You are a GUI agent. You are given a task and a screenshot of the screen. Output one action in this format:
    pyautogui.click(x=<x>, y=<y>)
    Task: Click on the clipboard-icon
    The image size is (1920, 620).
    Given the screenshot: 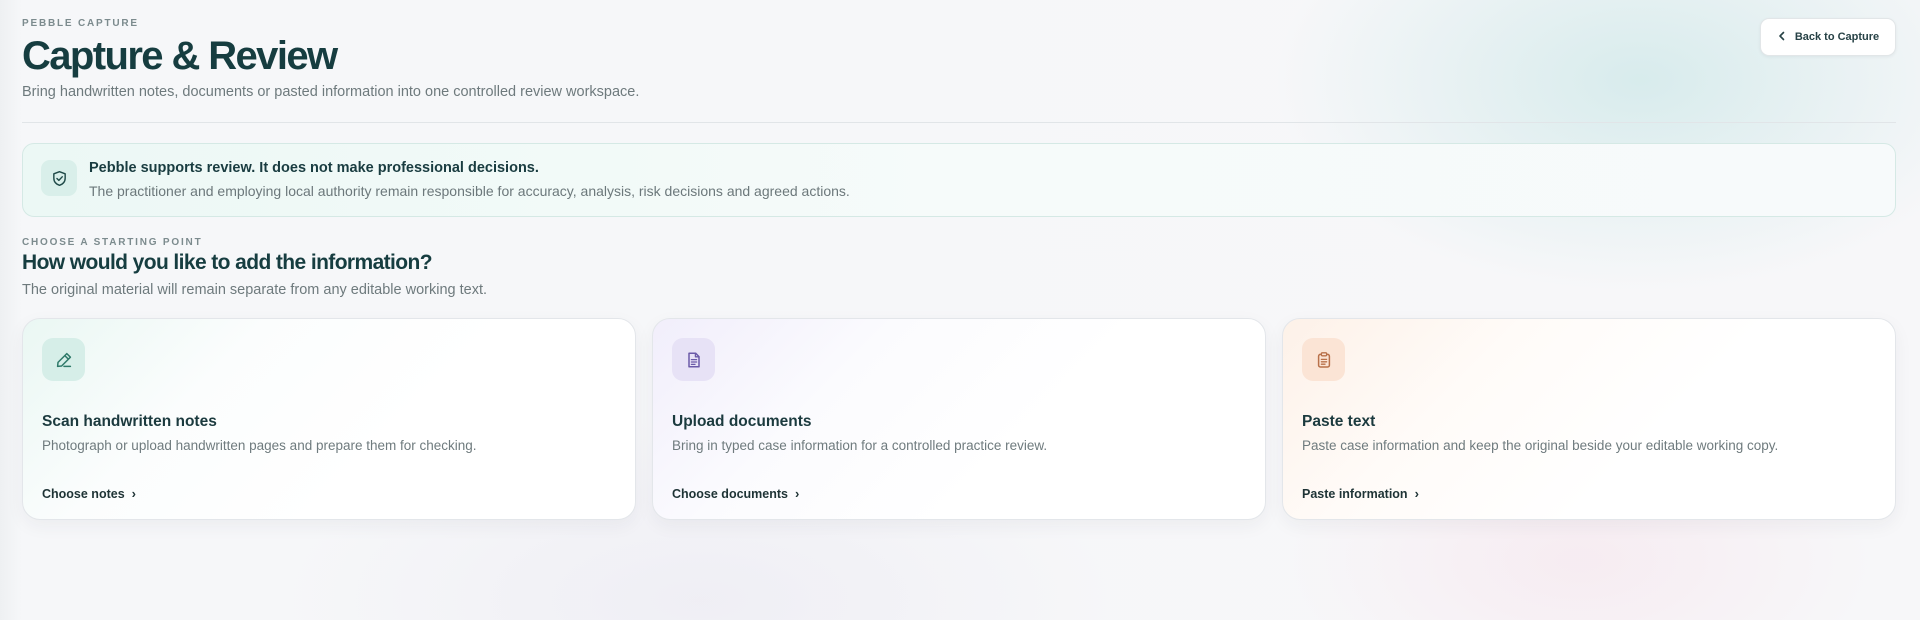 What is the action you would take?
    pyautogui.click(x=1323, y=359)
    